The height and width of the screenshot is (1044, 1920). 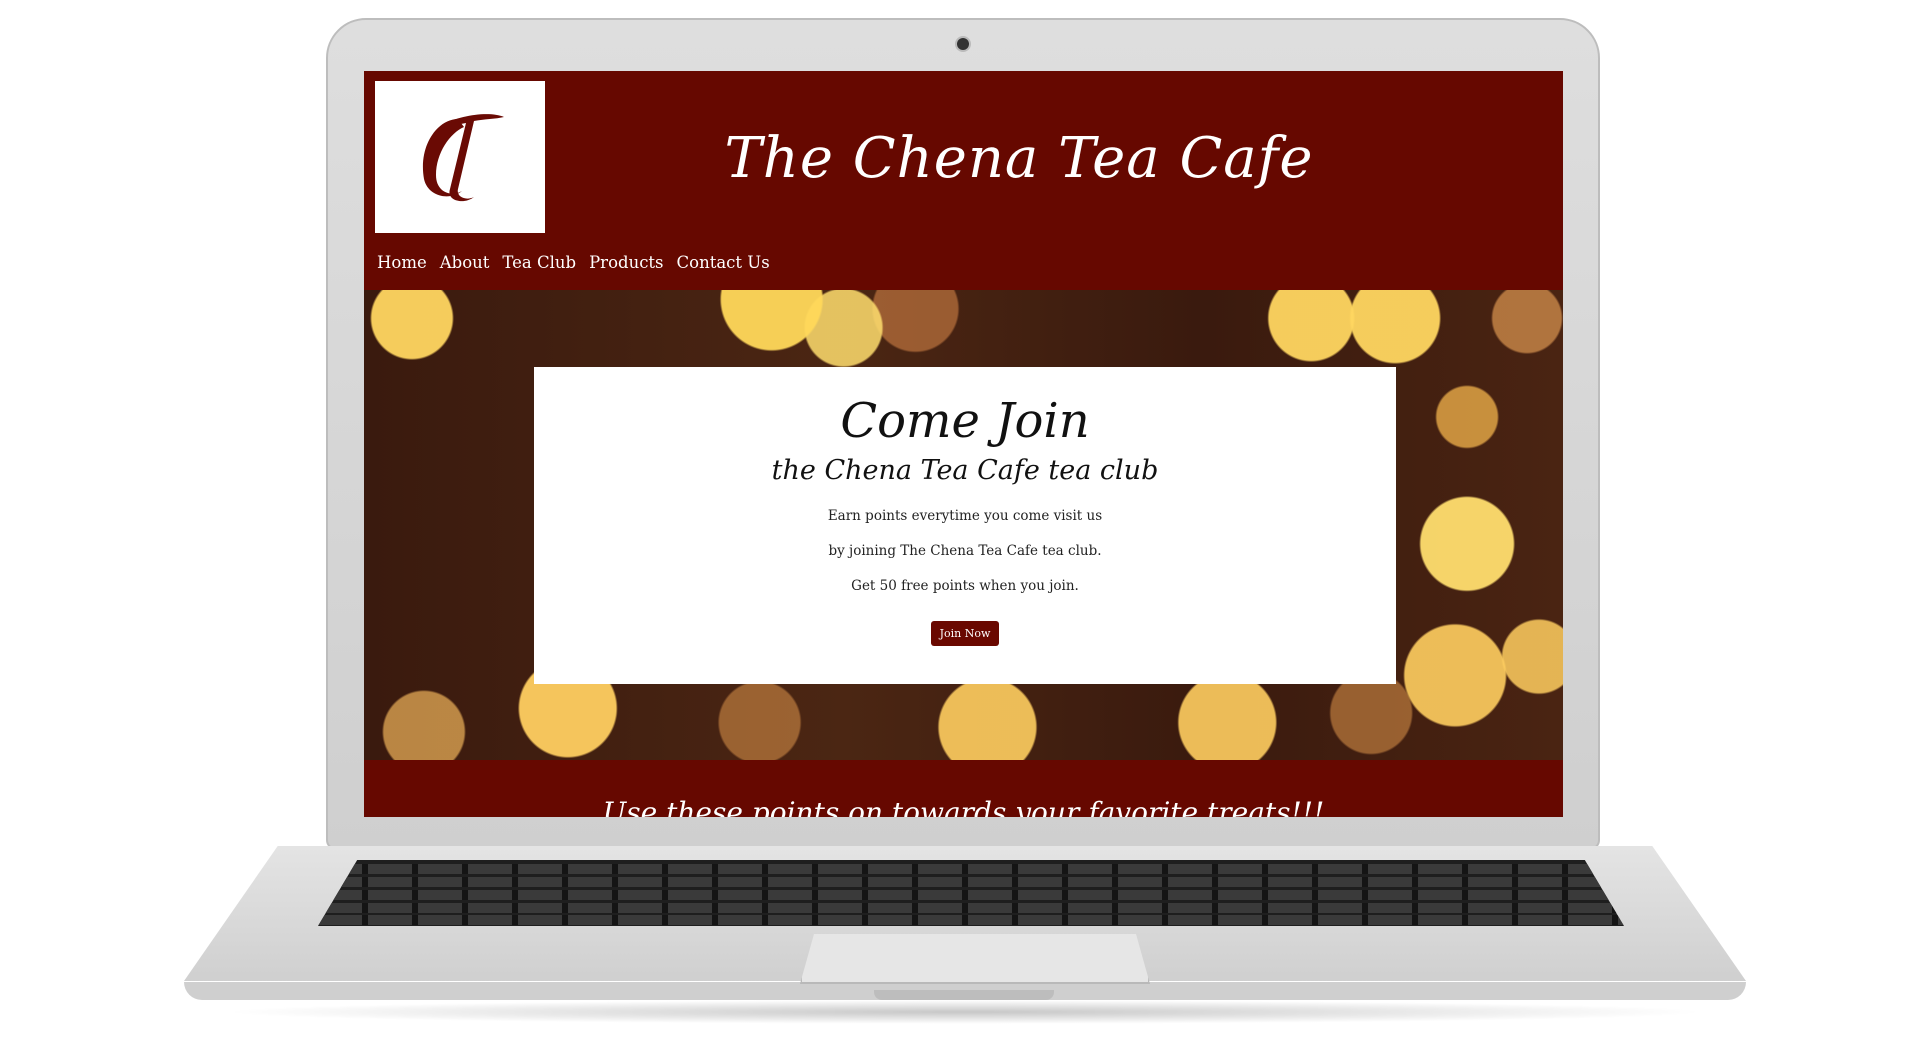 I want to click on main-nav: Home About Tea Club Products Contact Us, so click(x=573, y=262).